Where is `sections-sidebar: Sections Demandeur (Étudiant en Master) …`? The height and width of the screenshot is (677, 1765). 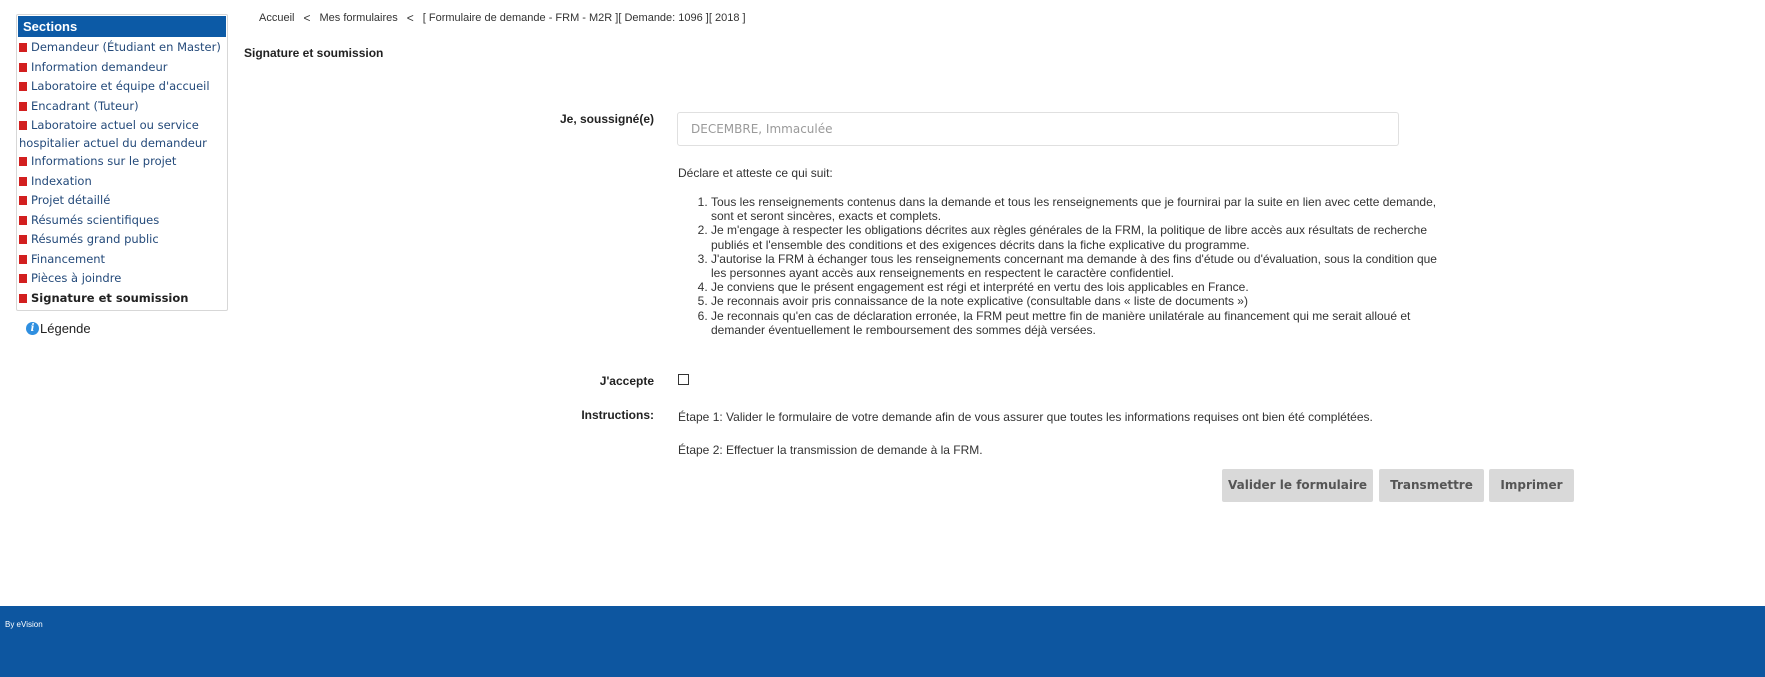
sections-sidebar: Sections Demandeur (Étudiant en Master) … is located at coordinates (122, 162).